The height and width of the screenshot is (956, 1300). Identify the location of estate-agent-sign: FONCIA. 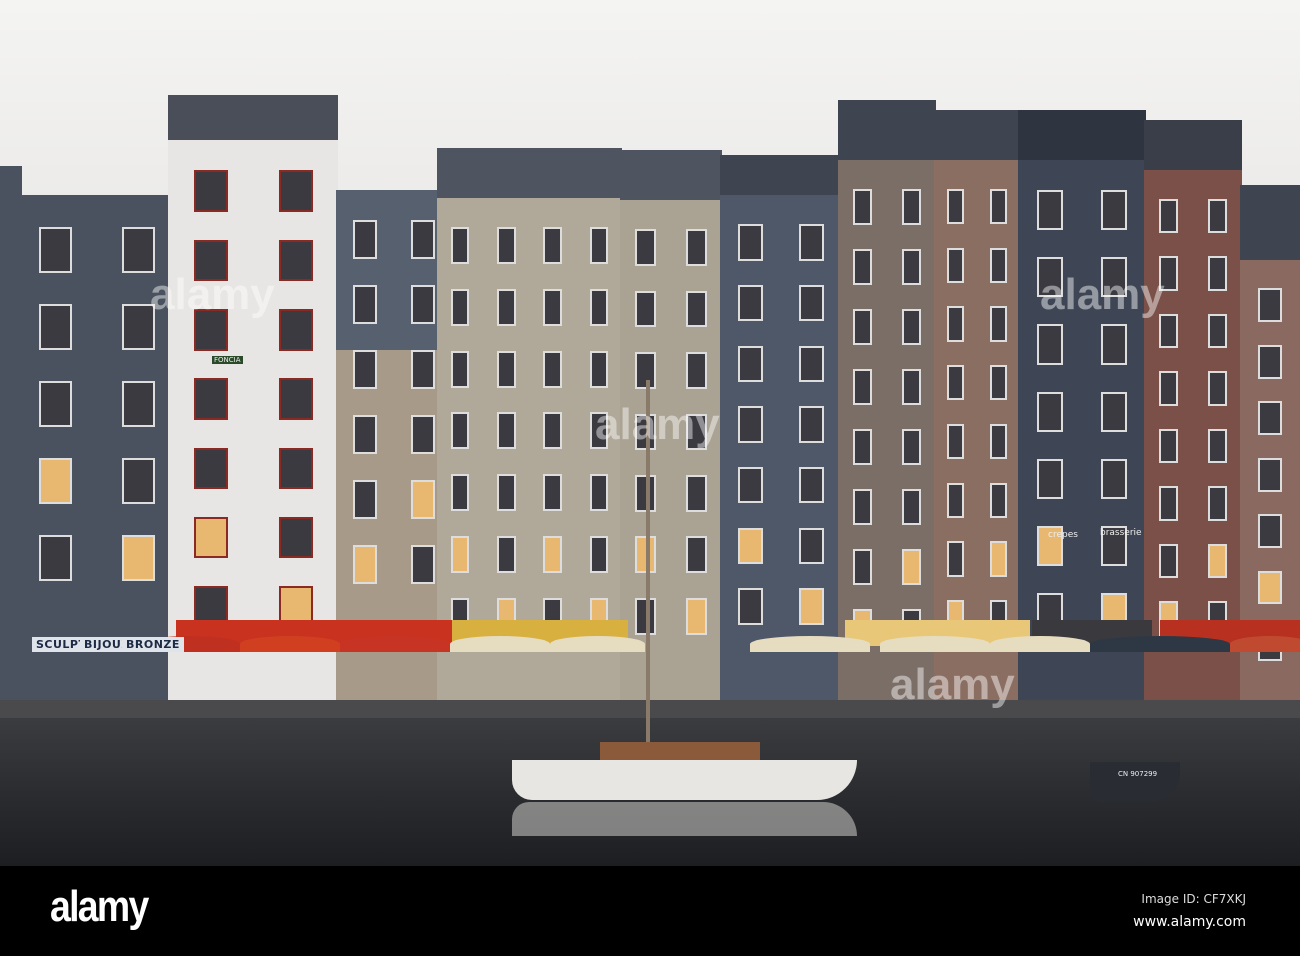
(227, 360).